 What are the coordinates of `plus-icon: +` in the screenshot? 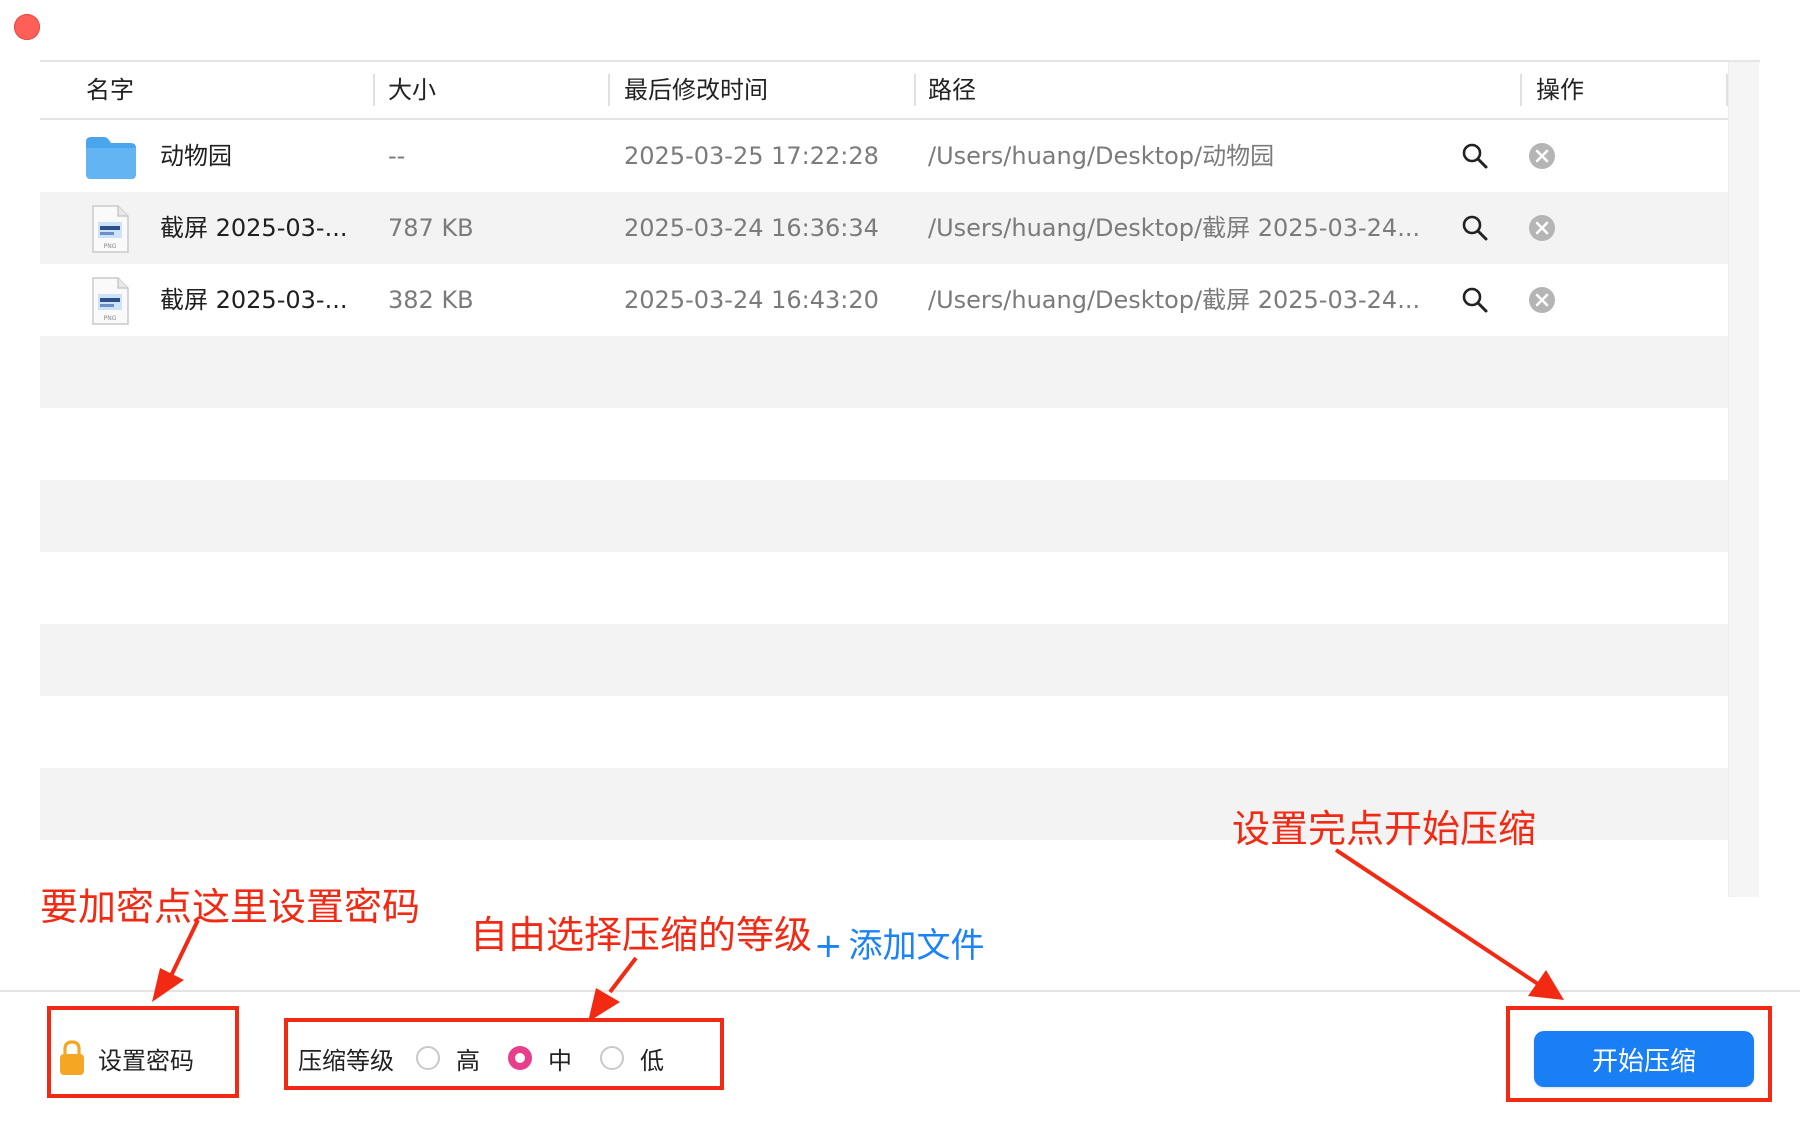 It's located at (828, 946).